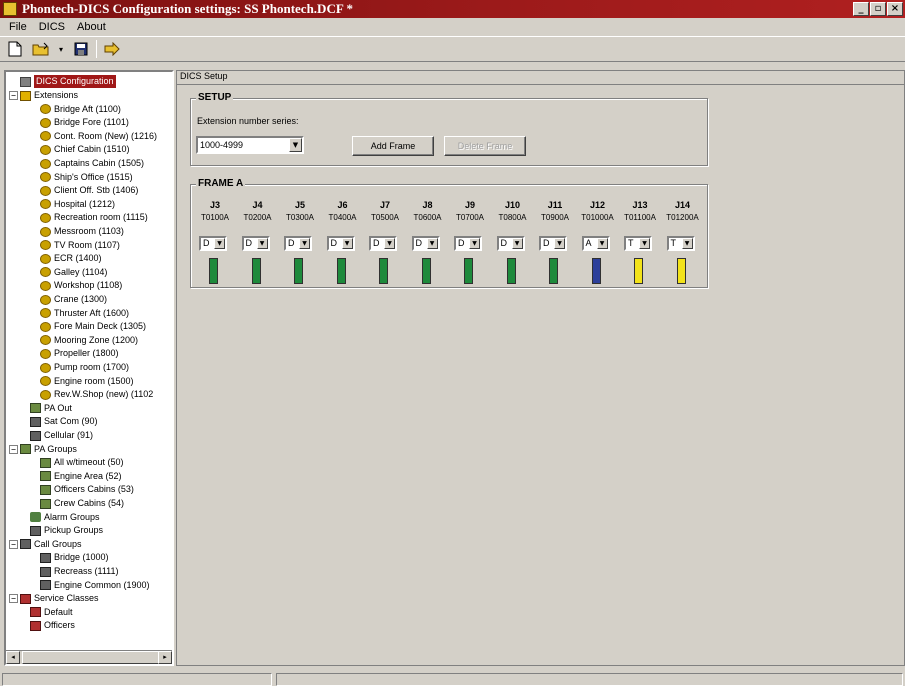 The image size is (905, 686). Describe the element at coordinates (89, 190) in the screenshot. I see `tree-item: Client Off. Stb (1406)` at that location.